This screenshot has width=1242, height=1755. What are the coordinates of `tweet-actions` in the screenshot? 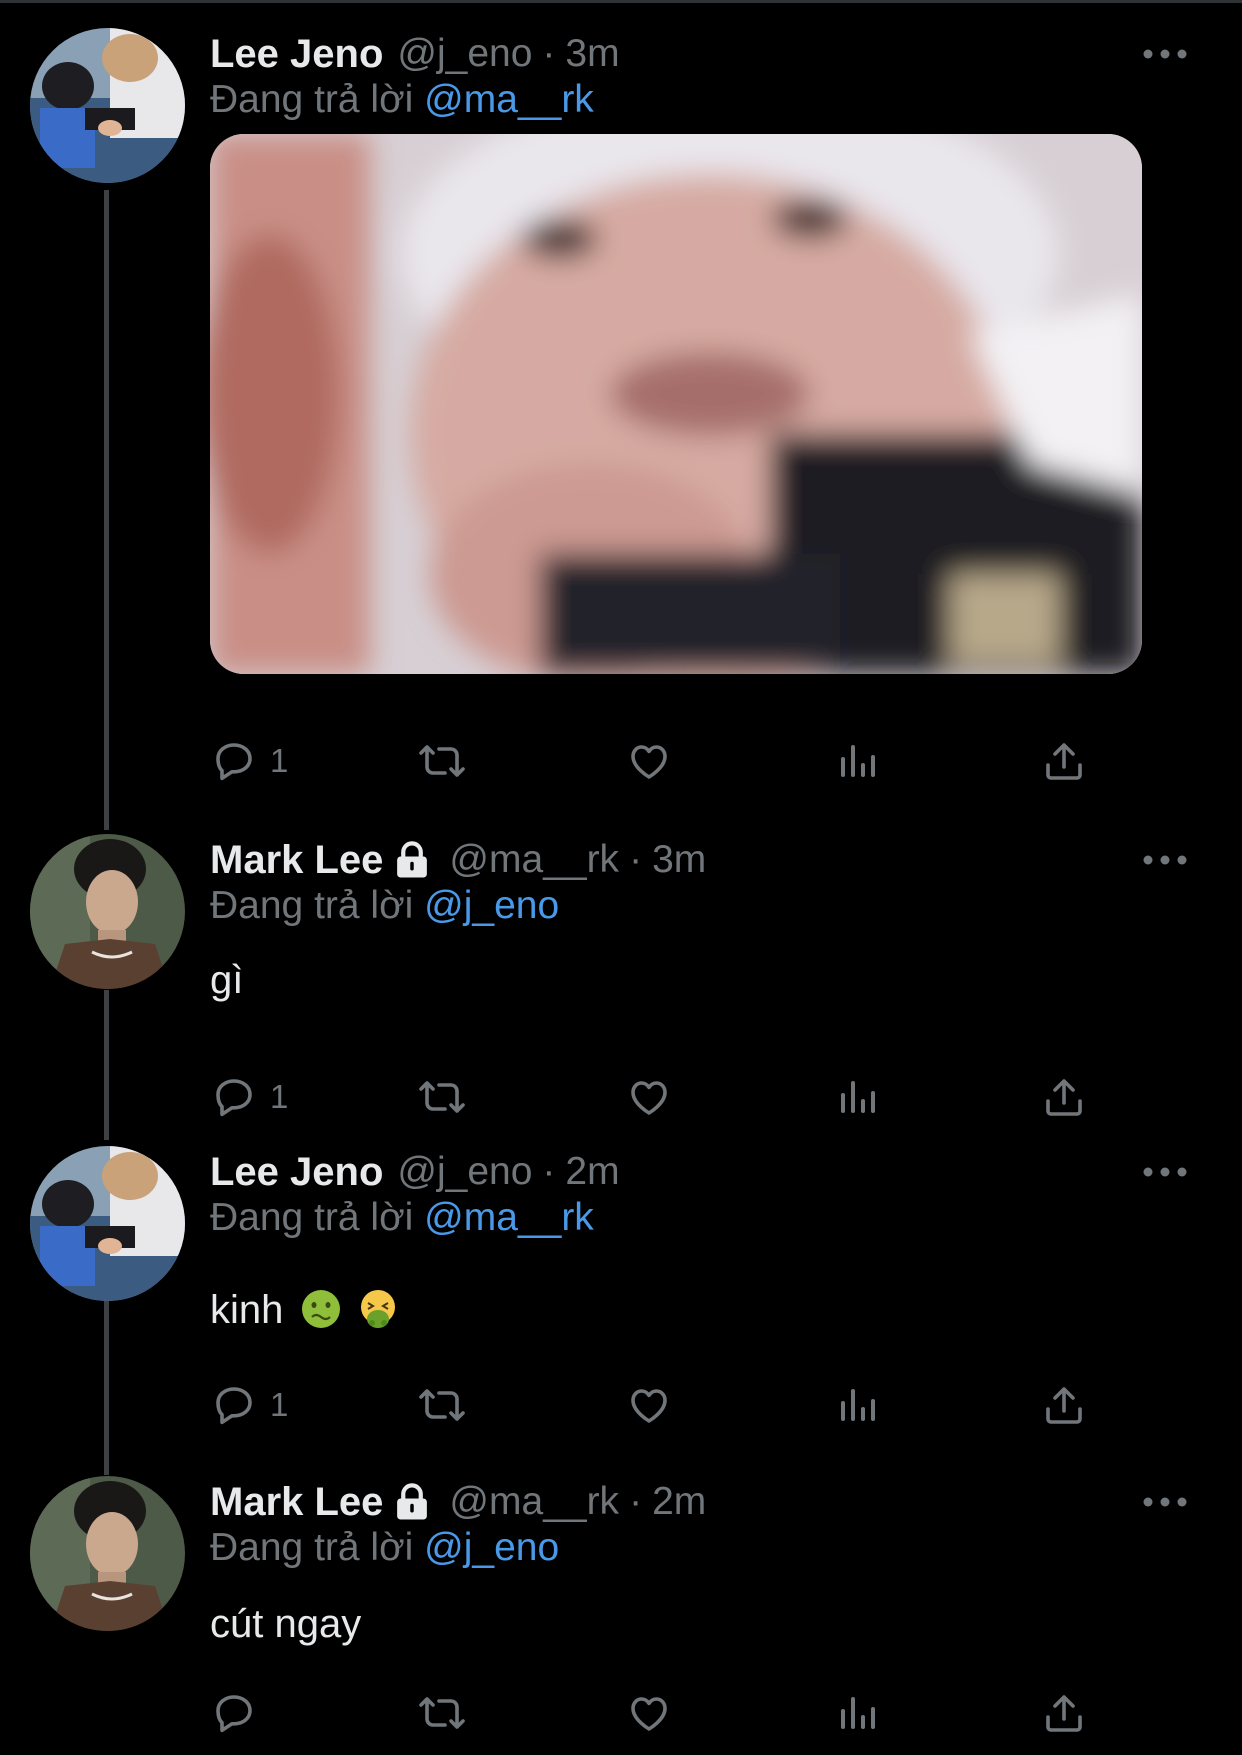 It's located at (650, 1713).